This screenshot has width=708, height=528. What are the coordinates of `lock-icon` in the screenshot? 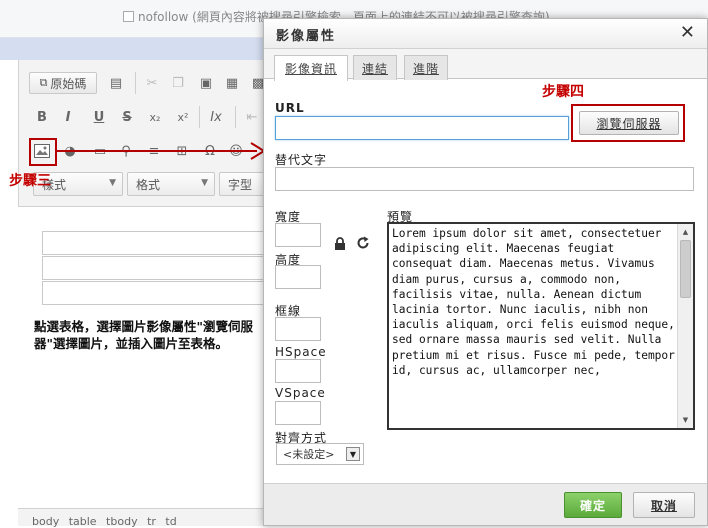 It's located at (340, 244).